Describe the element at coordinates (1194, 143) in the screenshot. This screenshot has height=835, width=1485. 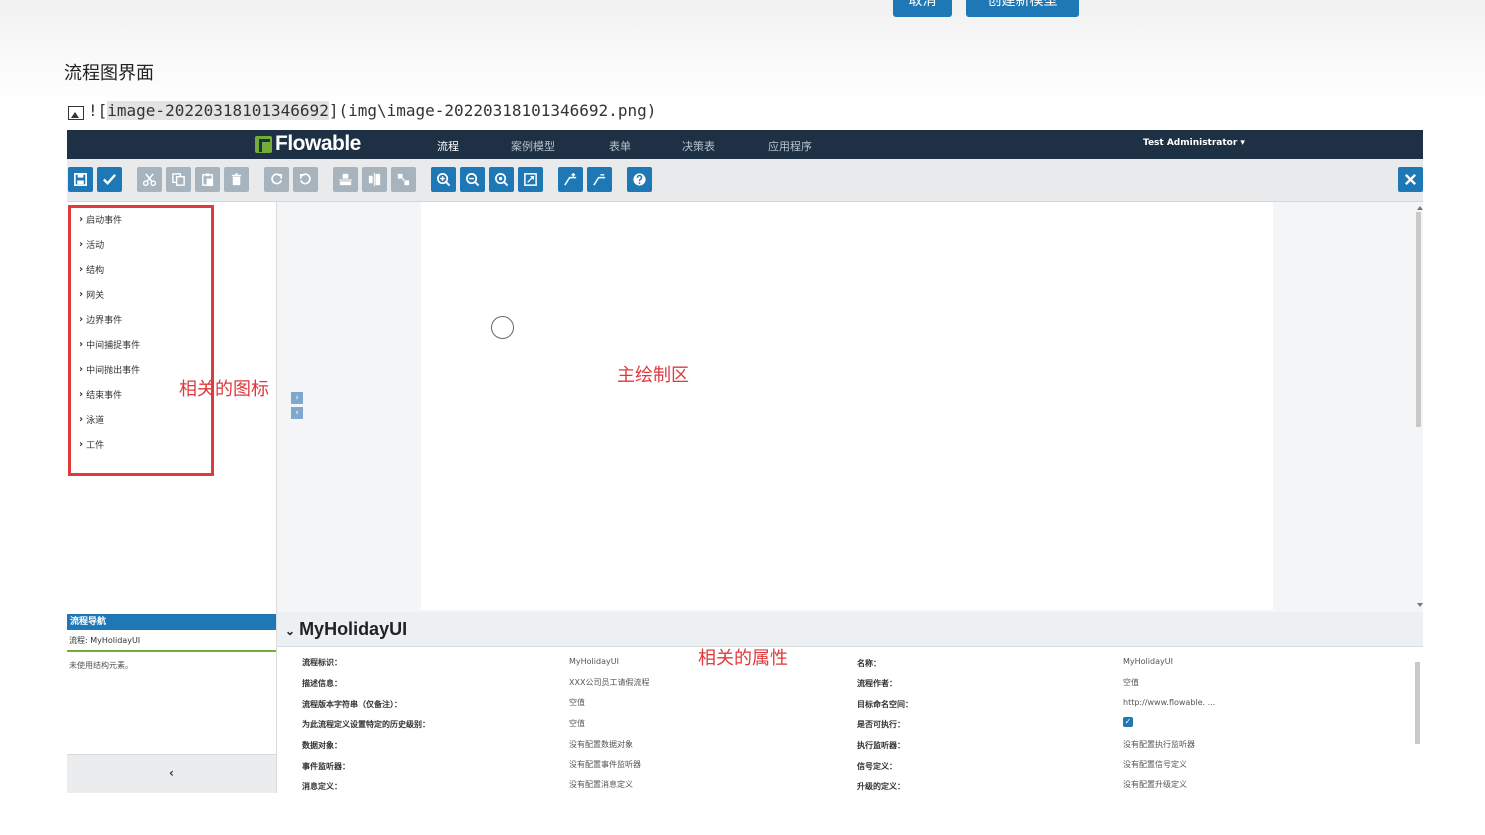
I see `user-menu: Test Administrator ▾` at that location.